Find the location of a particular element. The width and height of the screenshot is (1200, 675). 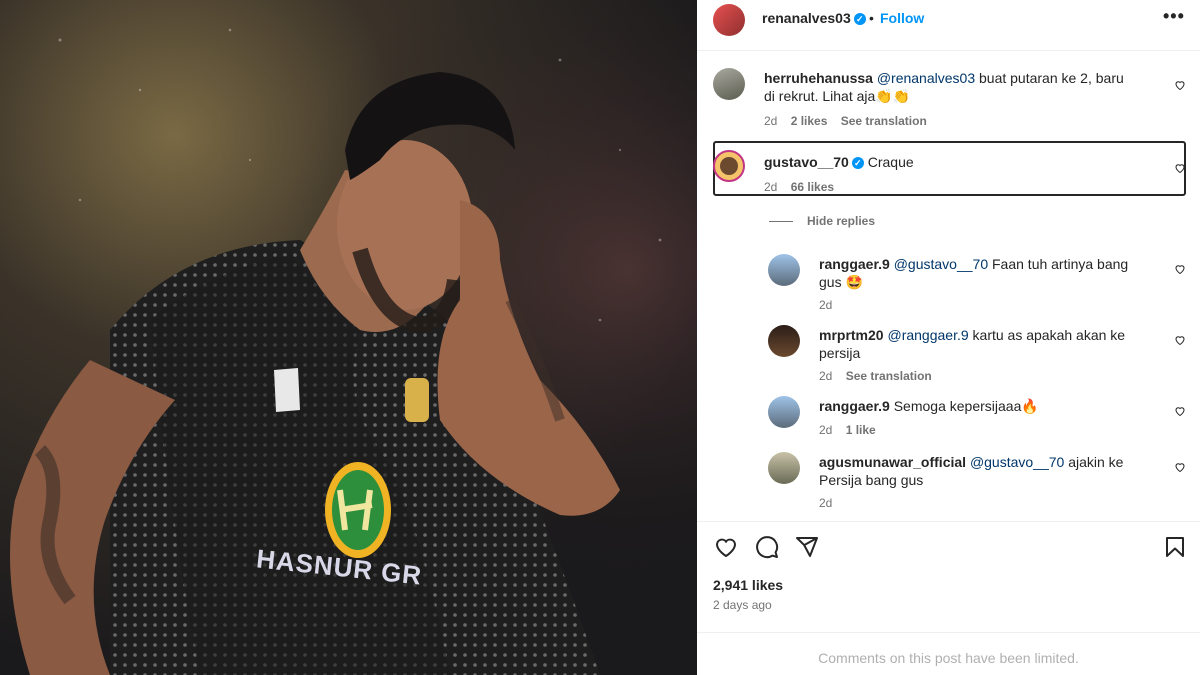

comment-meta: 2d 2 likes See translation is located at coordinates (850, 121).